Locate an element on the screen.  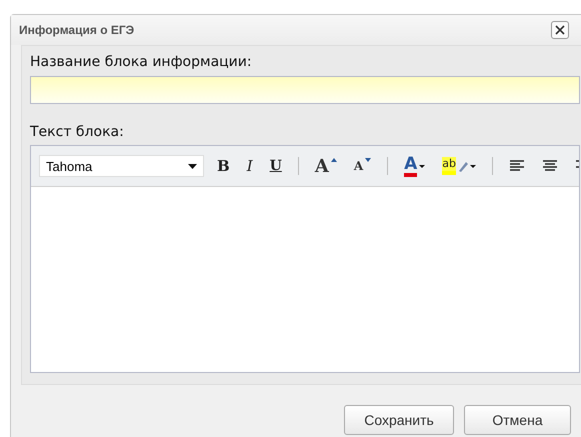
italic-button: I is located at coordinates (249, 166).